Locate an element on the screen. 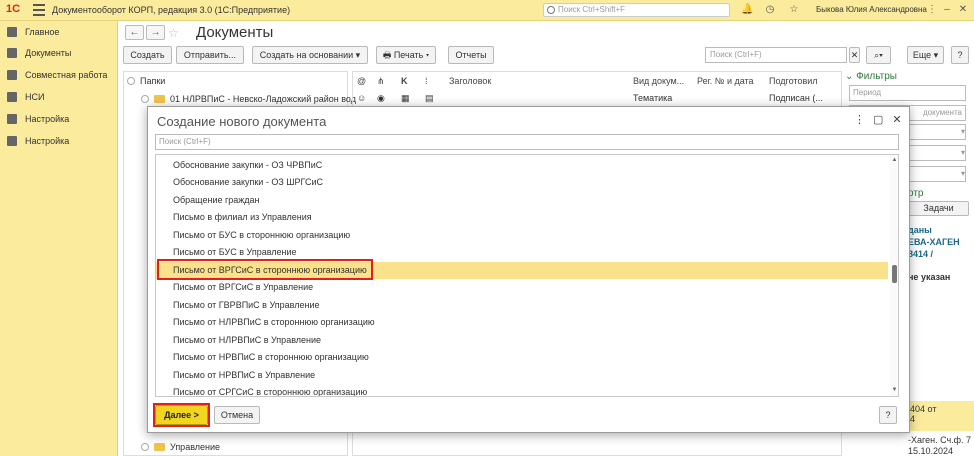 The height and width of the screenshot is (456, 974). partial-text: 8414 / is located at coordinates (921, 254).